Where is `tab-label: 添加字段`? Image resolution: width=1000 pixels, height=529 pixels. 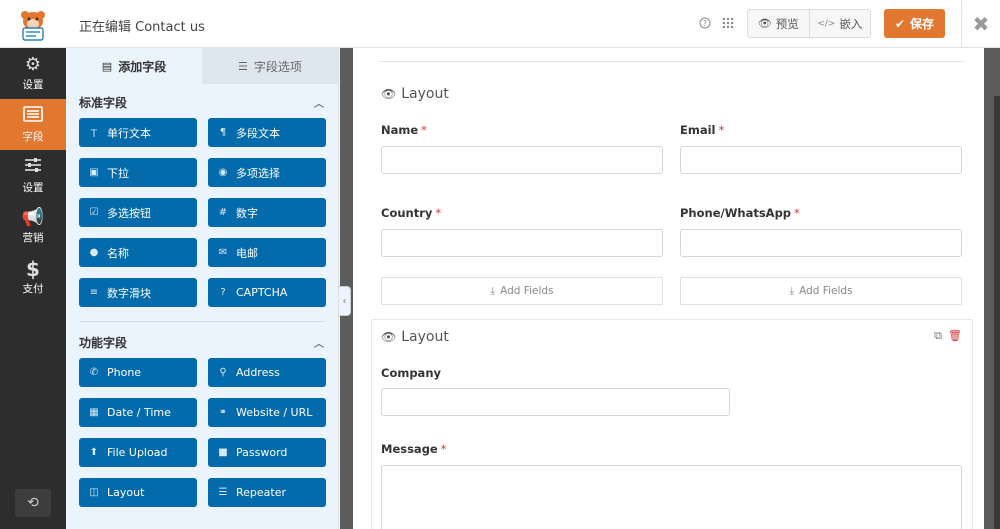 tab-label: 添加字段 is located at coordinates (142, 66).